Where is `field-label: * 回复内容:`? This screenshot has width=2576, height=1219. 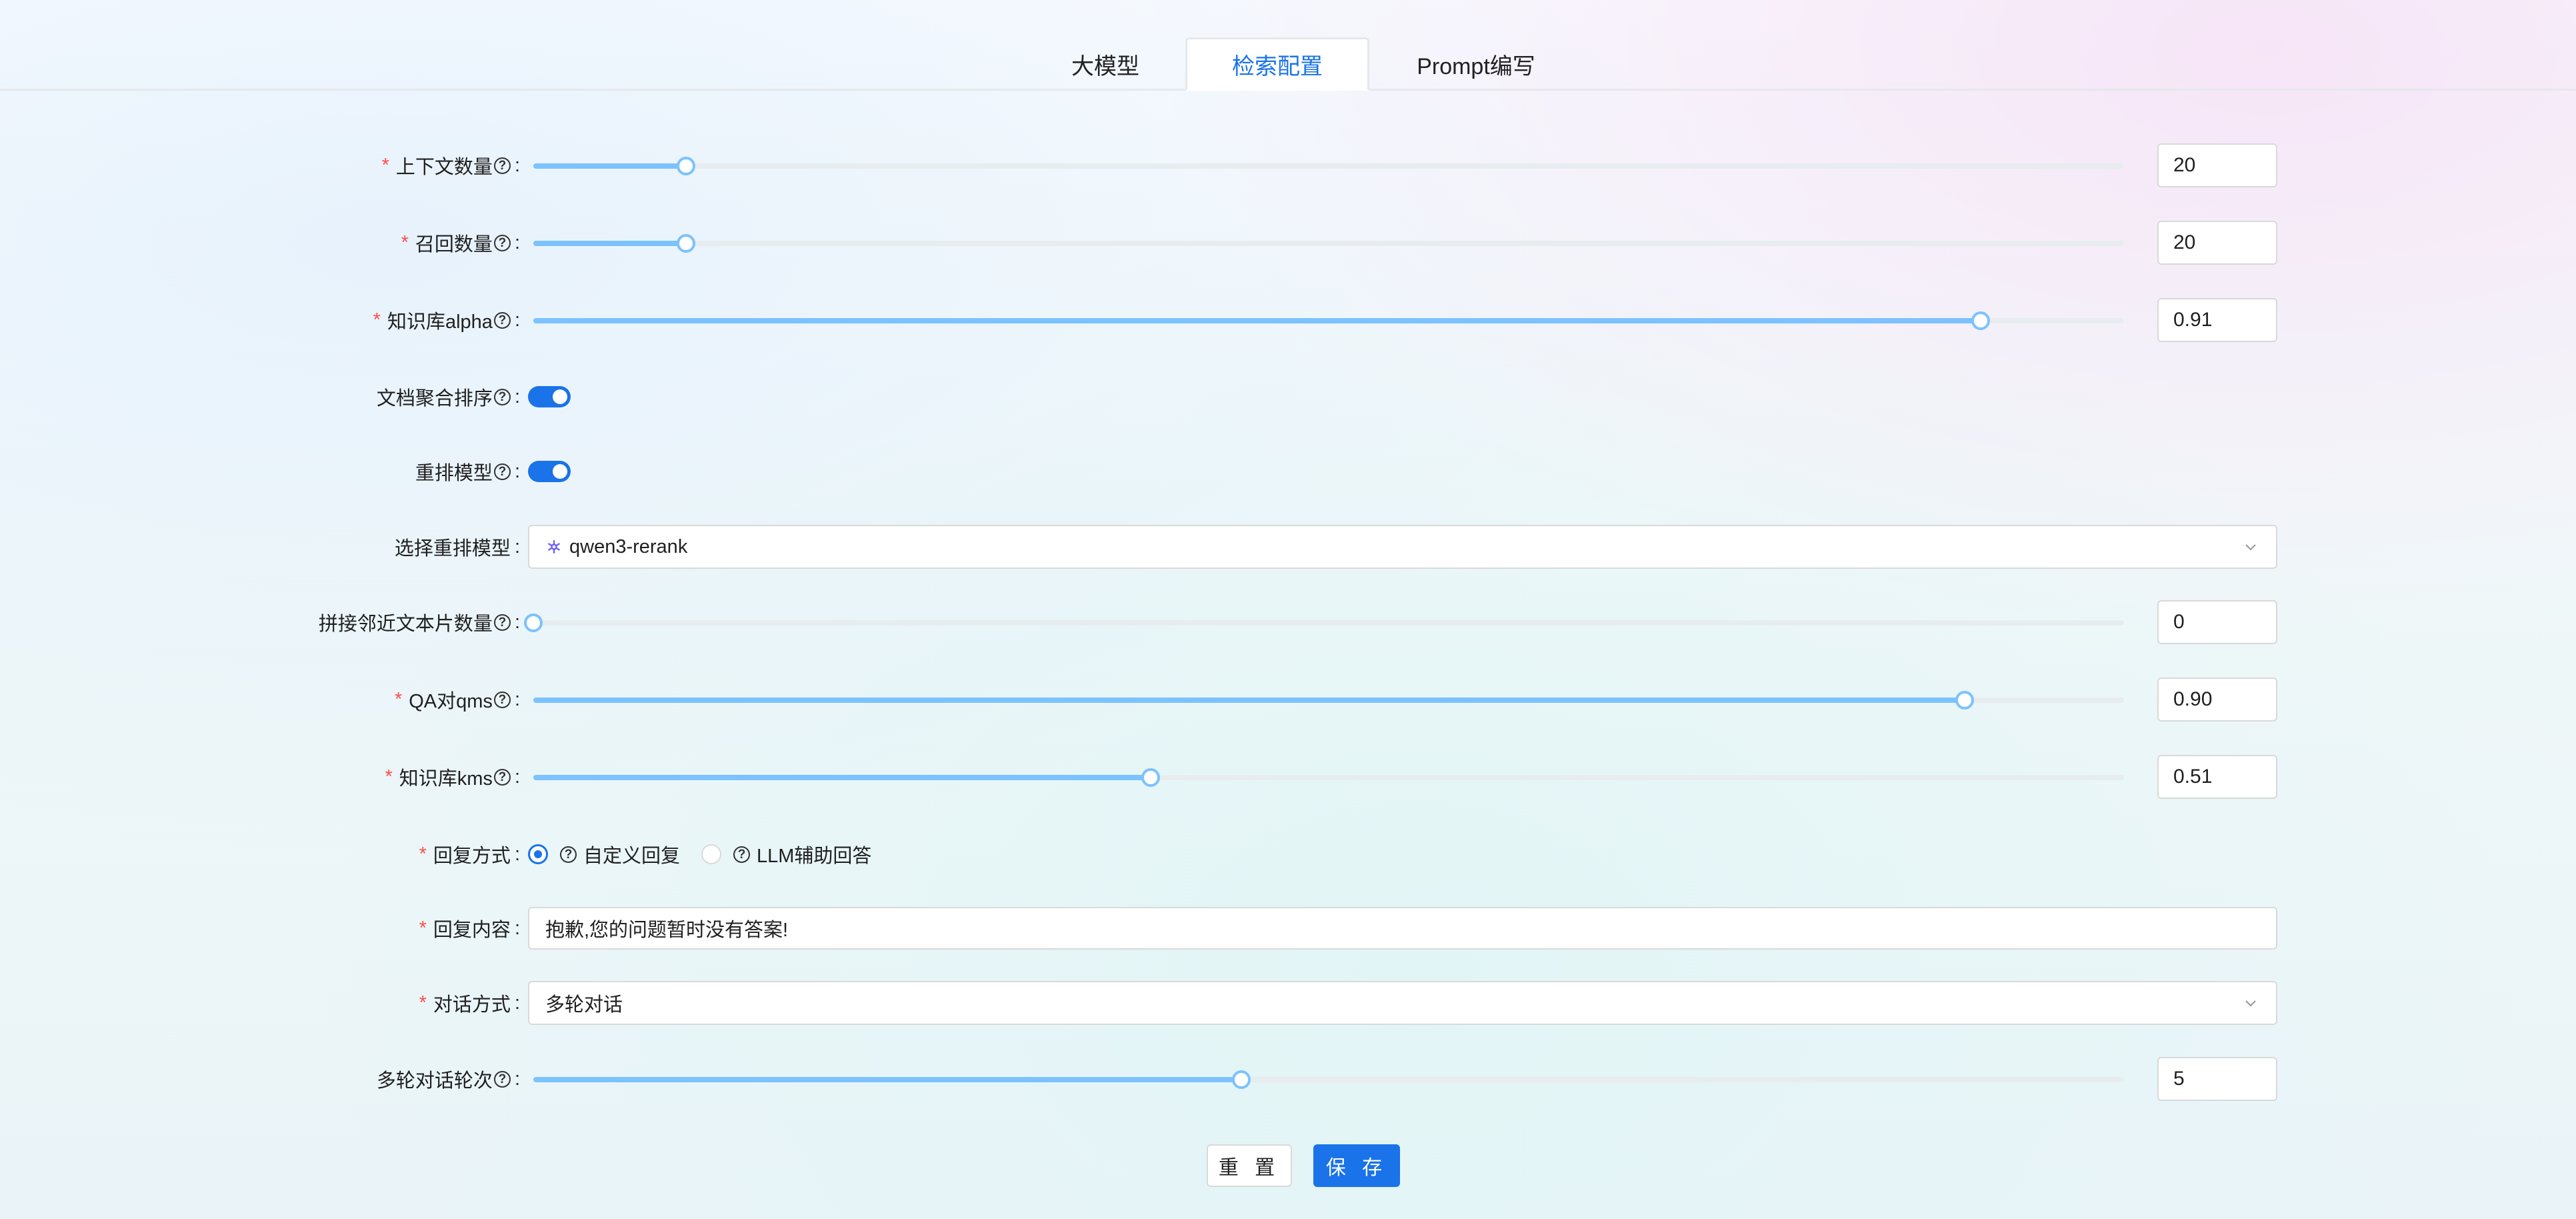 field-label: * 回复内容: is located at coordinates (469, 929).